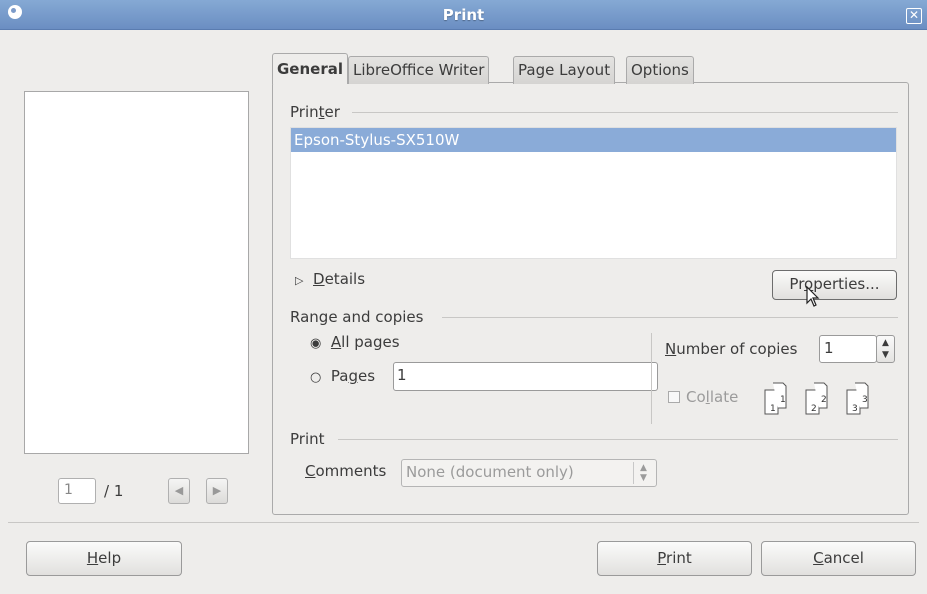 The height and width of the screenshot is (594, 927). I want to click on help-button: Help, so click(104, 558).